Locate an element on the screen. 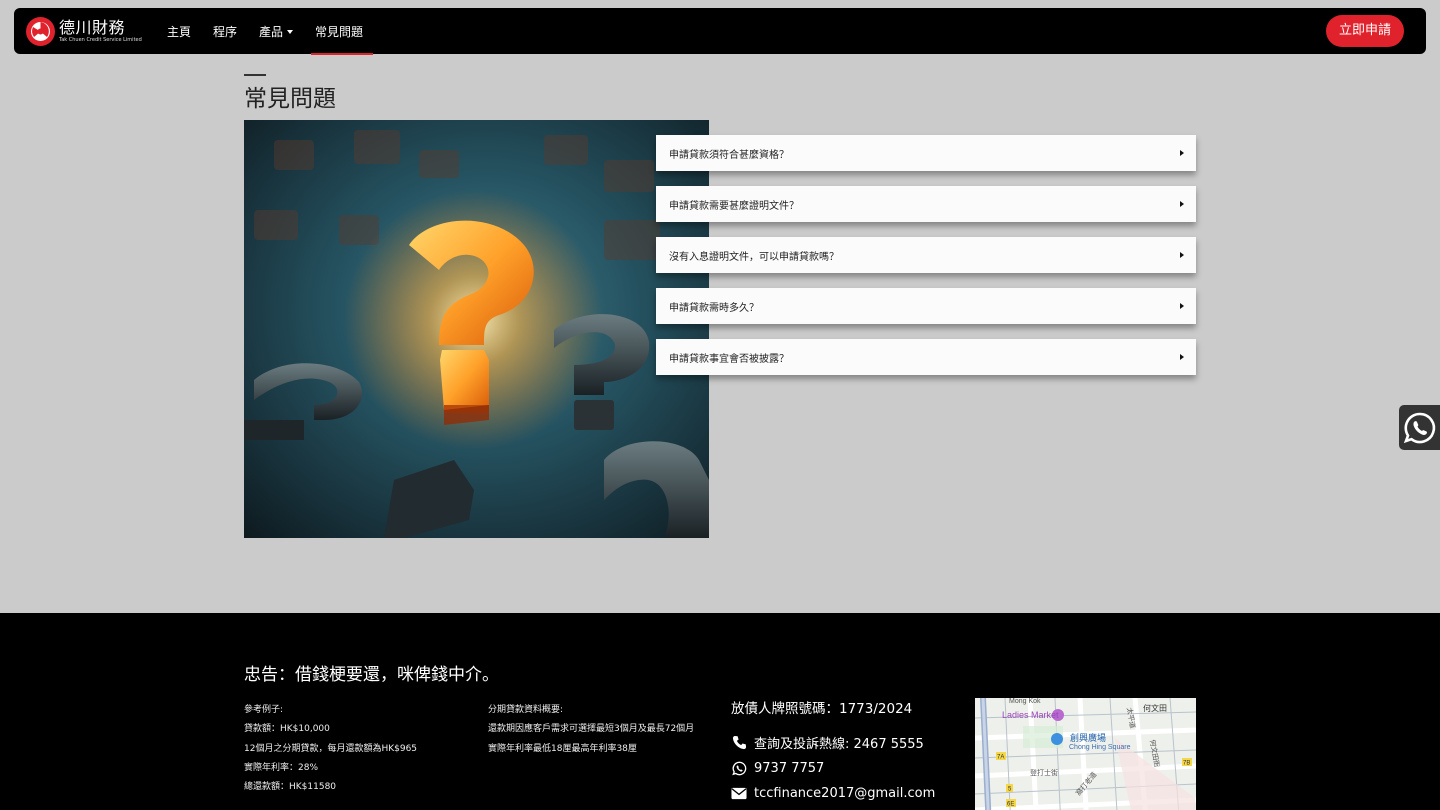 This screenshot has height=810, width=1440. whatsapp-number: 9737 7757 is located at coordinates (789, 768).